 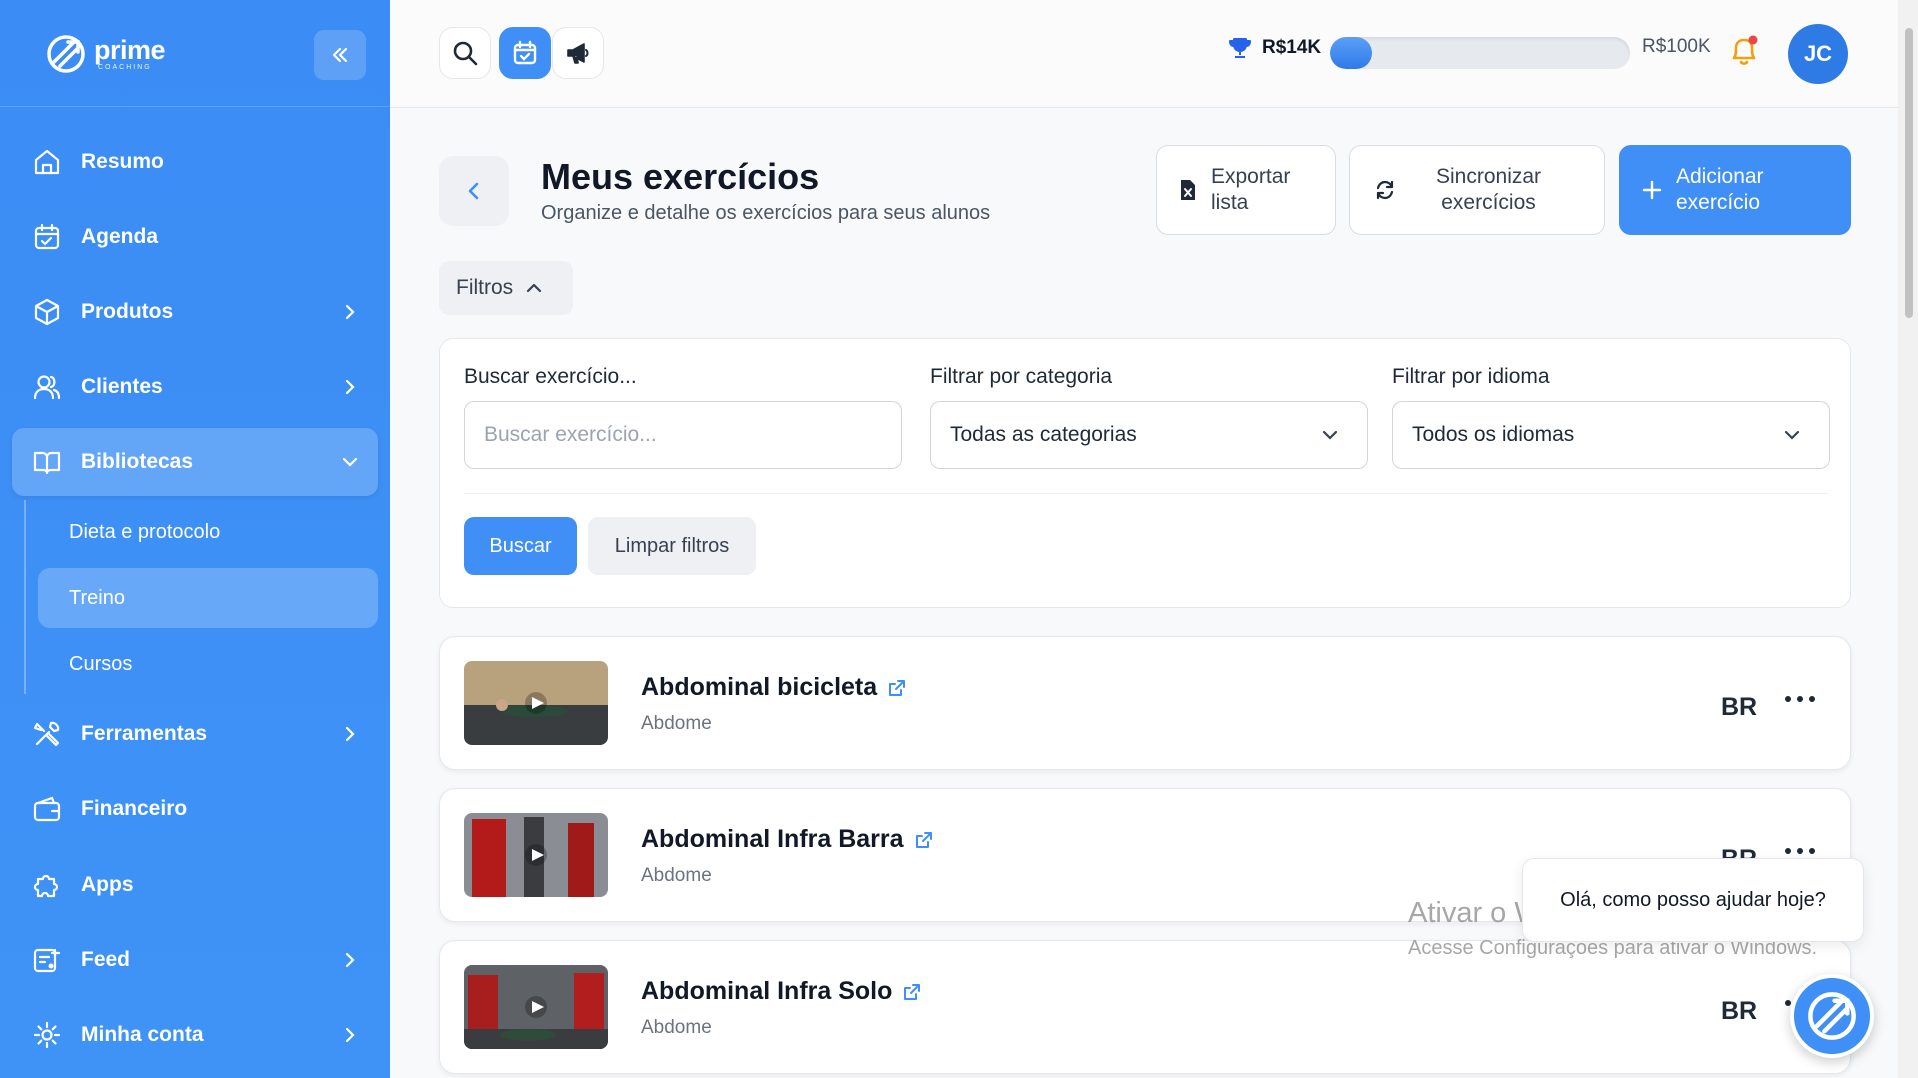 I want to click on language-value: Todos os idiomas, so click(x=1493, y=434).